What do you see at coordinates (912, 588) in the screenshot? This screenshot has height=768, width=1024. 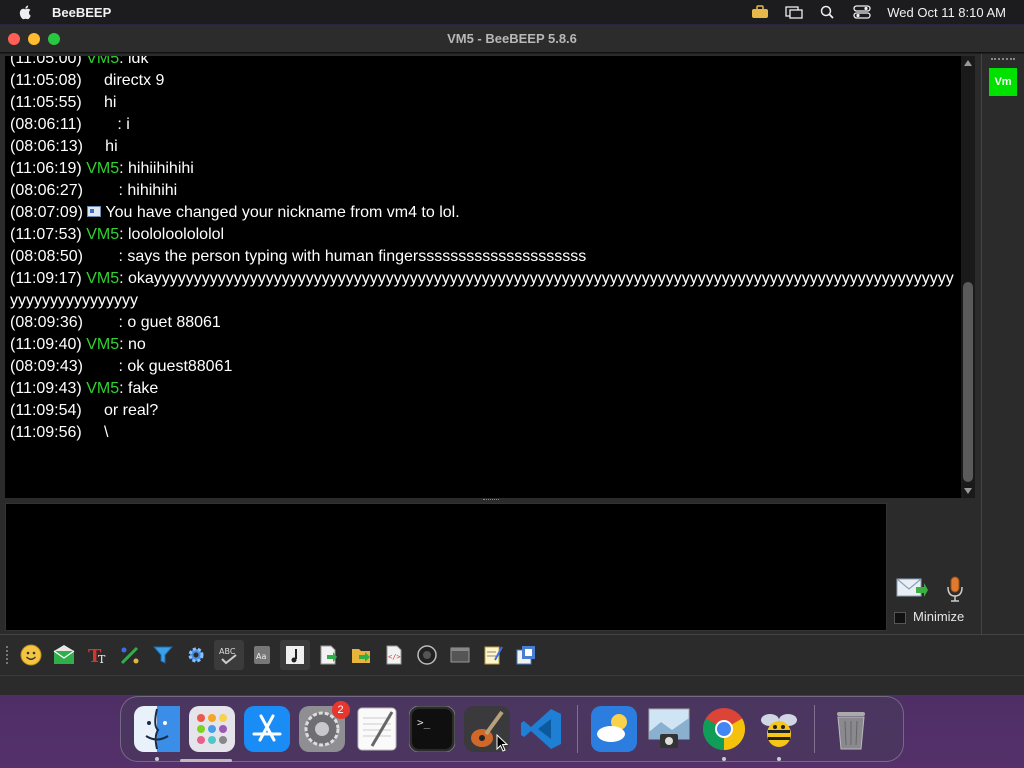 I see `send-message-icon` at bounding box center [912, 588].